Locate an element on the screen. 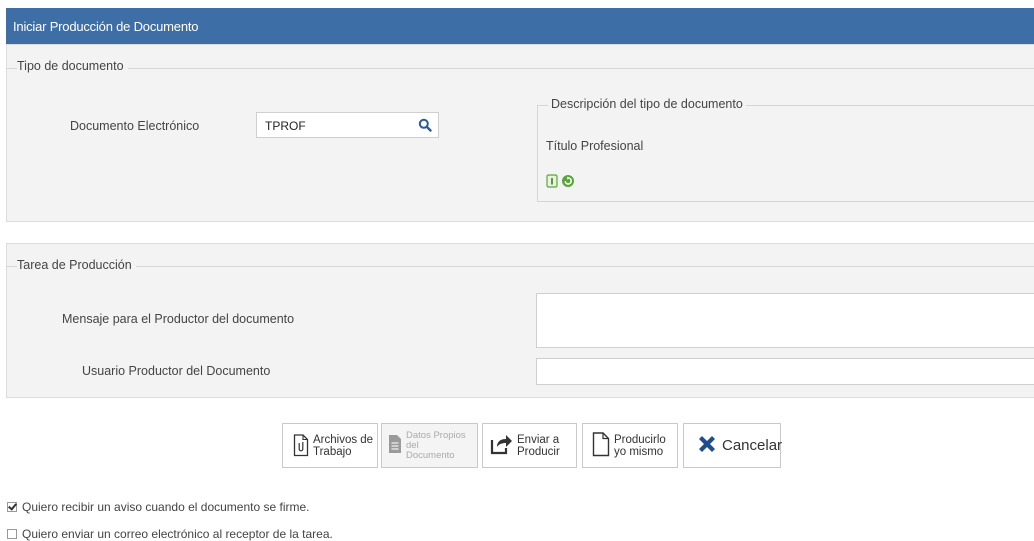  correo-receptor-checkbox is located at coordinates (12, 534).